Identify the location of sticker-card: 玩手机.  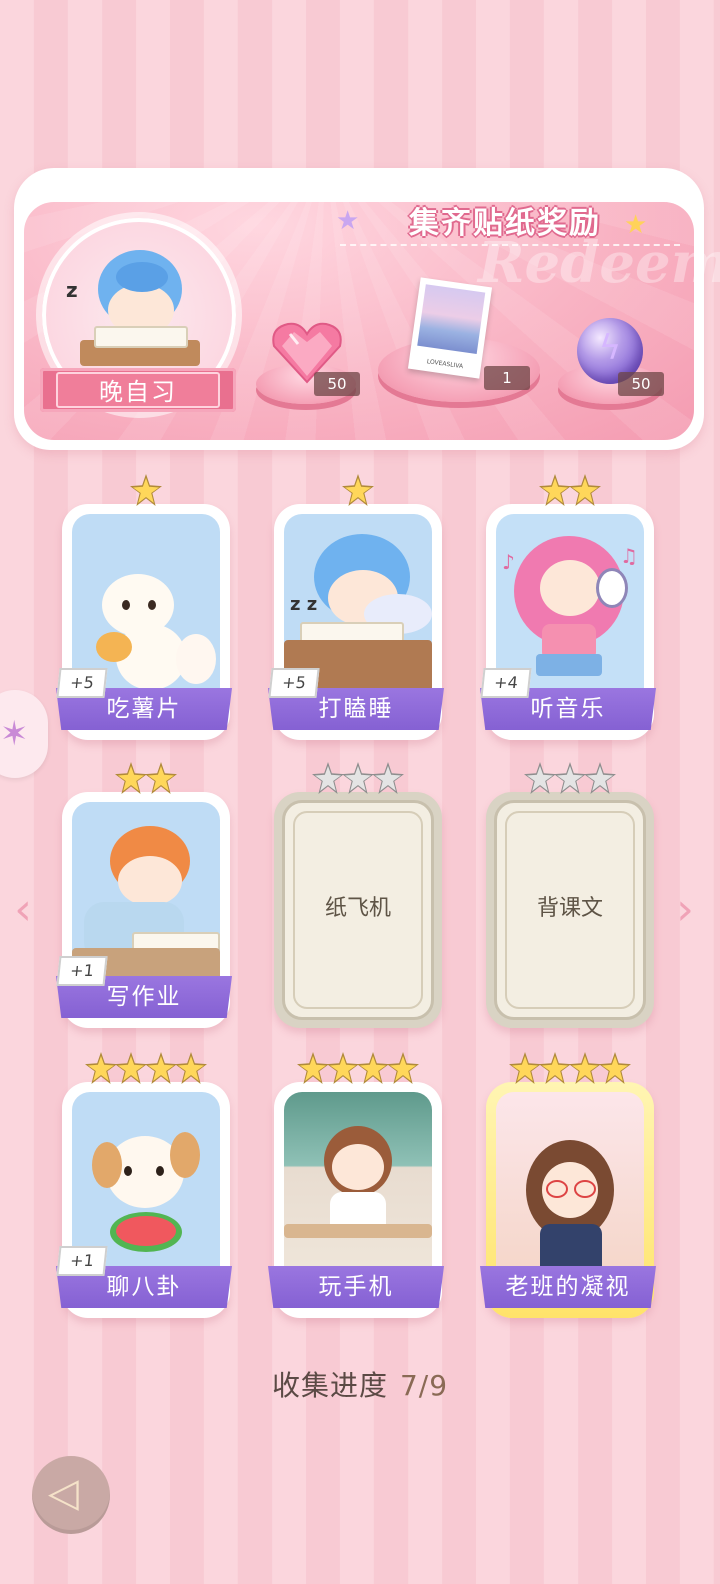
(356, 1200).